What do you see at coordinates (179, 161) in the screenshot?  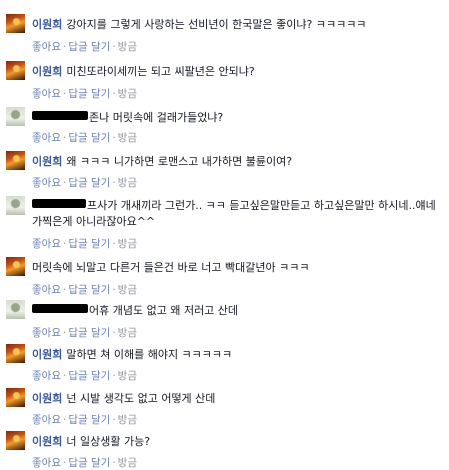 I see `comment-text: 왜 ㅋㅋㅋ 니가하면 로맨스고 내가하면 불륜이여?` at bounding box center [179, 161].